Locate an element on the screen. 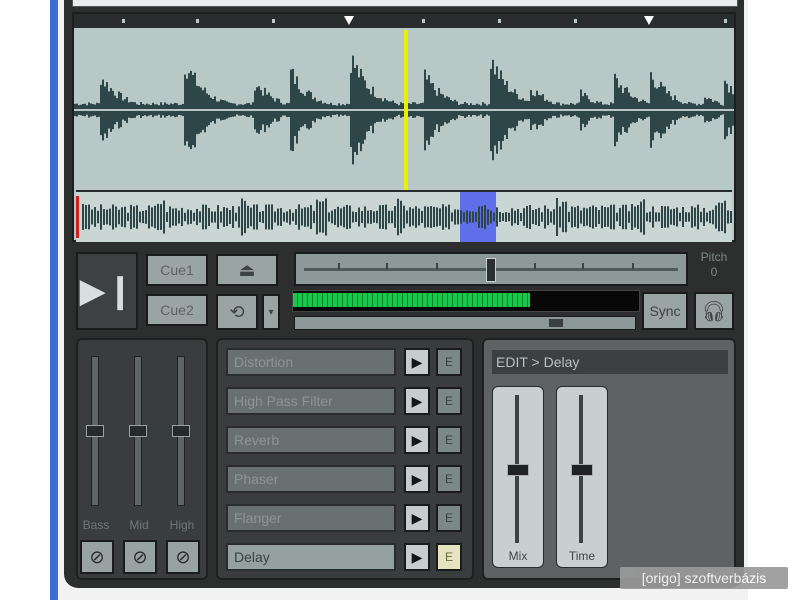 This screenshot has width=800, height=600. effect-name: Flanger is located at coordinates (311, 518).